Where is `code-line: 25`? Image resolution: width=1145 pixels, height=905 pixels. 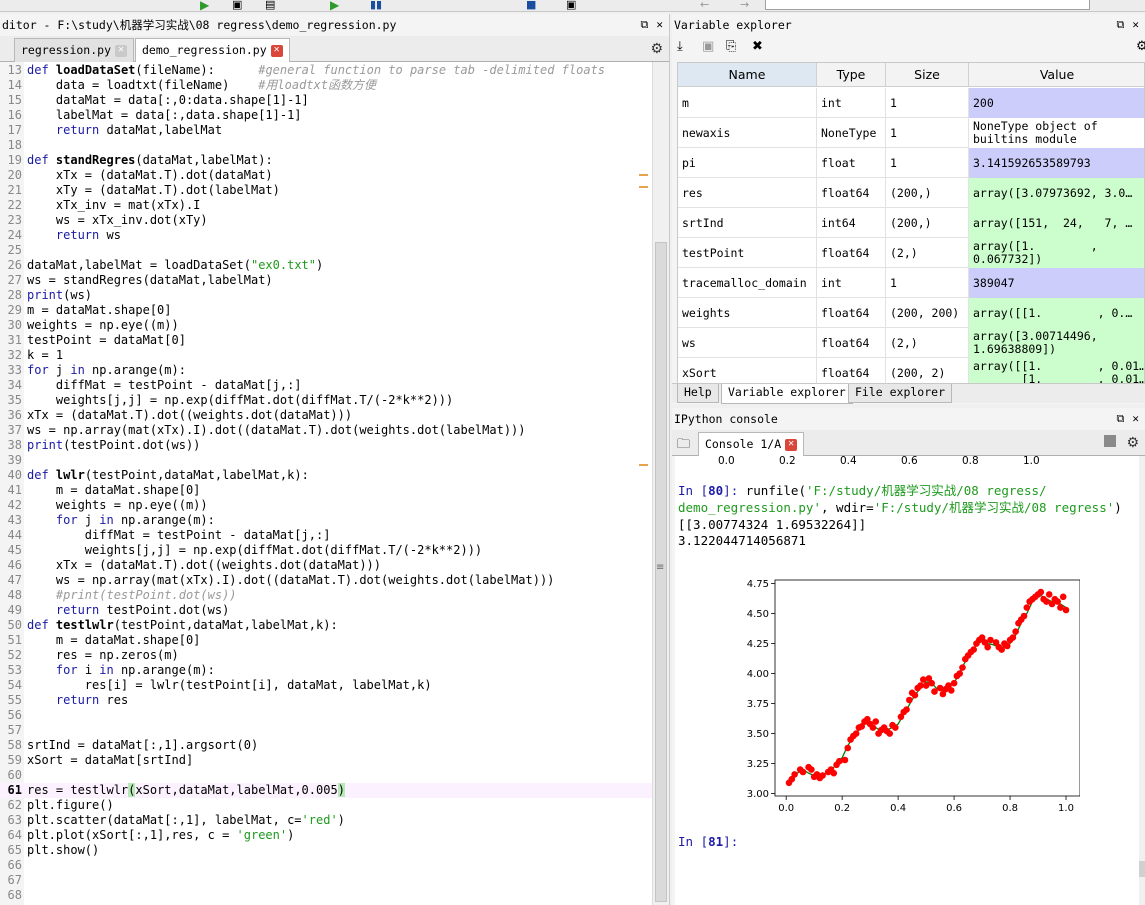 code-line: 25 is located at coordinates (326, 250).